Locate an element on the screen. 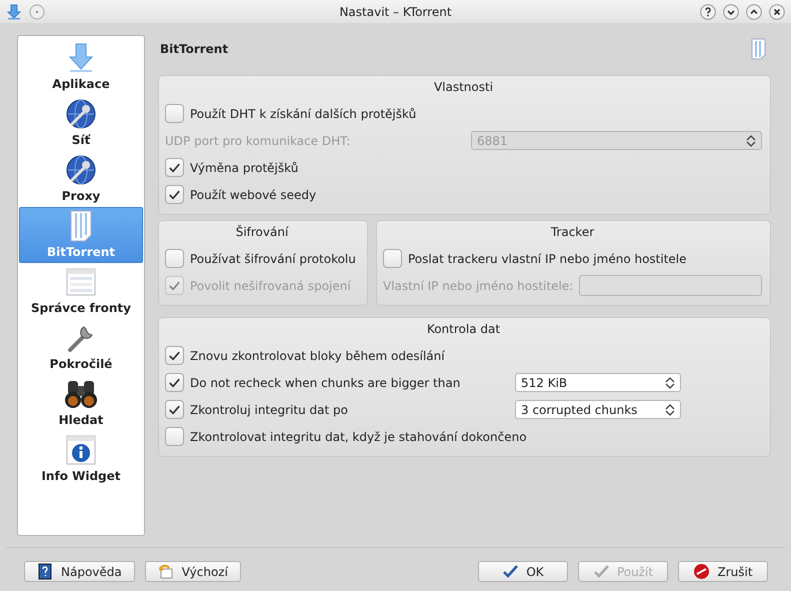  group-title: Tracker is located at coordinates (572, 232).